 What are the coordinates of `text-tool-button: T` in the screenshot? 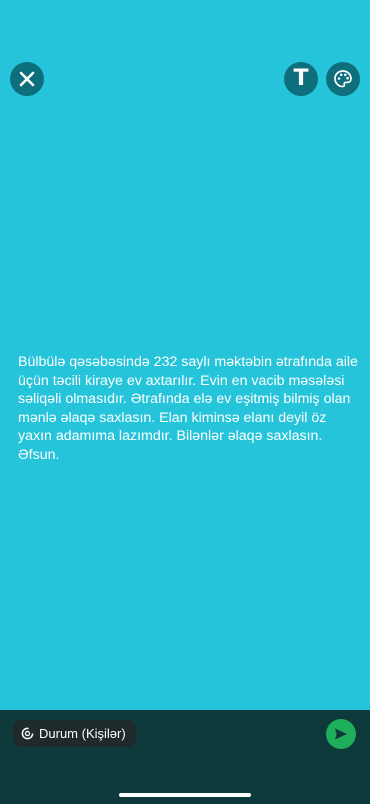 It's located at (301, 79).